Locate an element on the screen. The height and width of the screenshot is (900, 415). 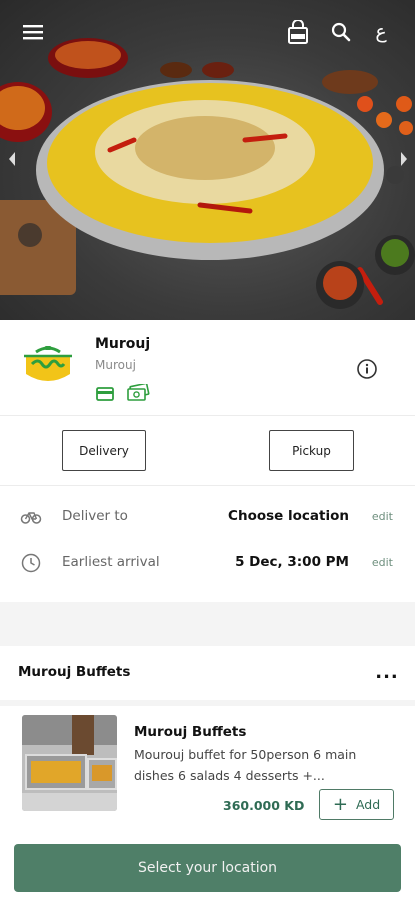
vendor-subtitle: Murouj is located at coordinates (115, 365).